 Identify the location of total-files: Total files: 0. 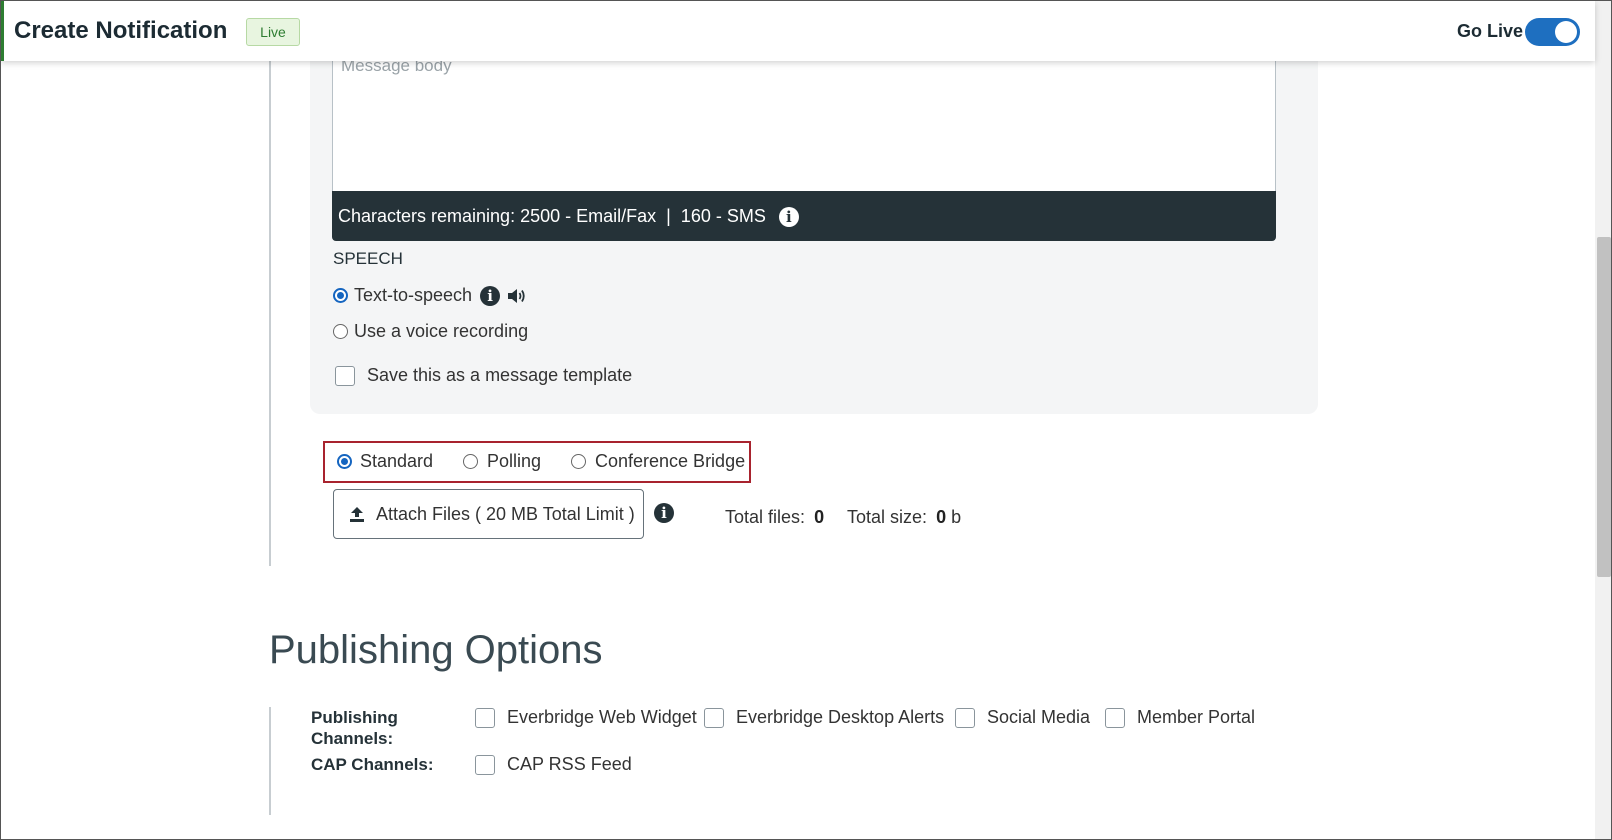
(774, 517).